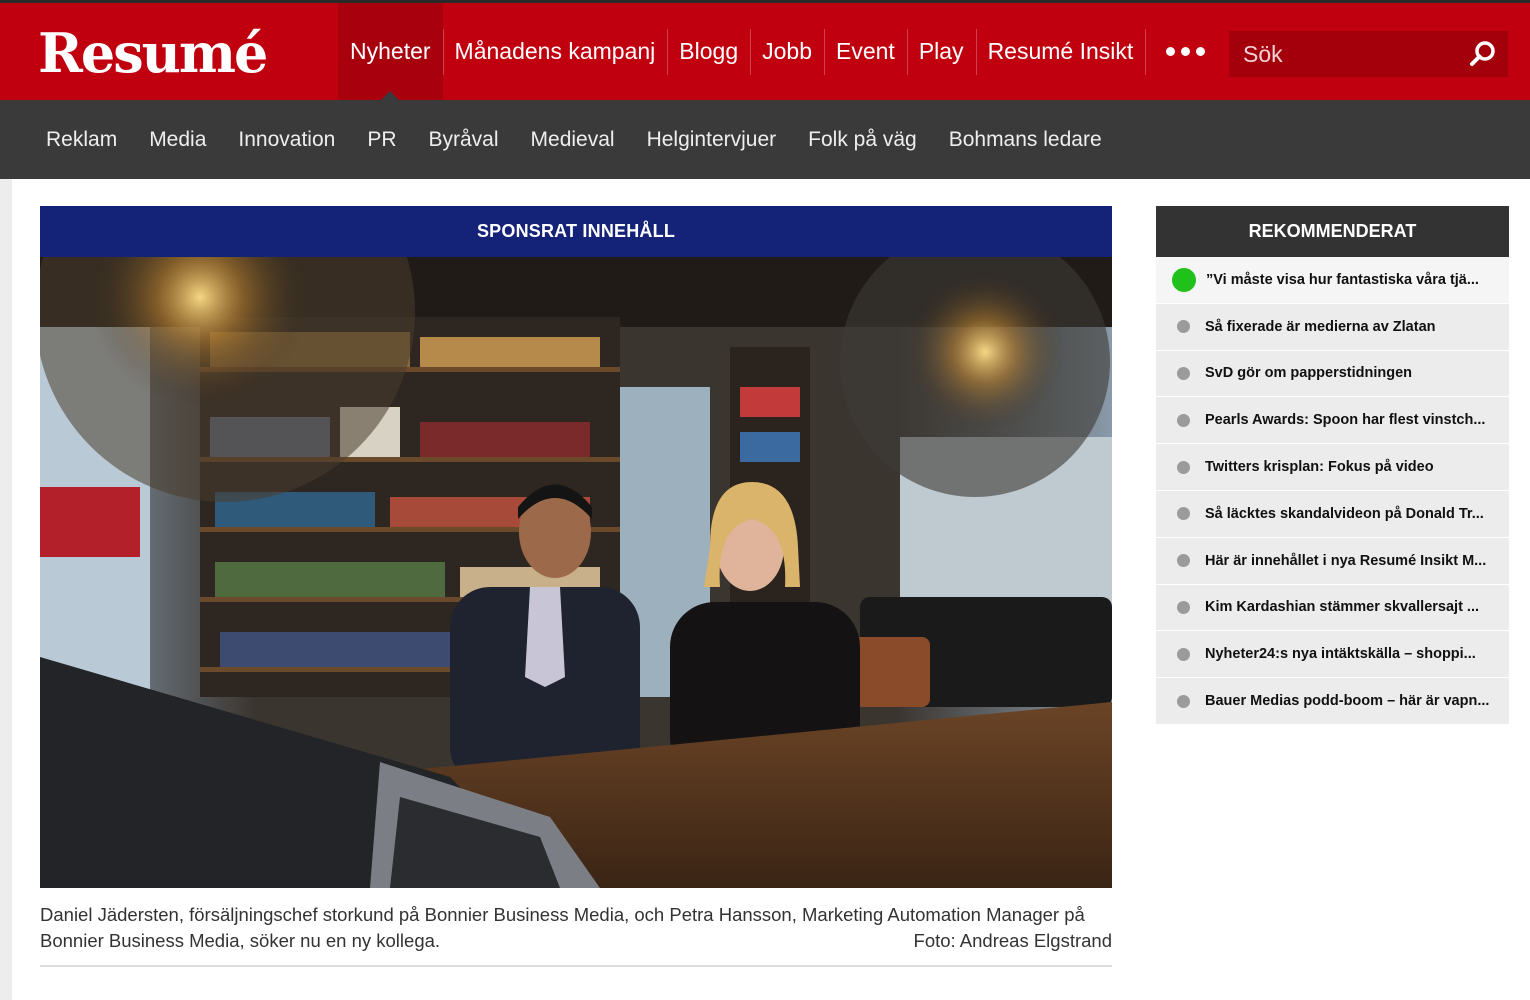 Image resolution: width=1530 pixels, height=1000 pixels. I want to click on recommended-item-title: Twitters krisplan: Fokus på video, so click(1319, 467).